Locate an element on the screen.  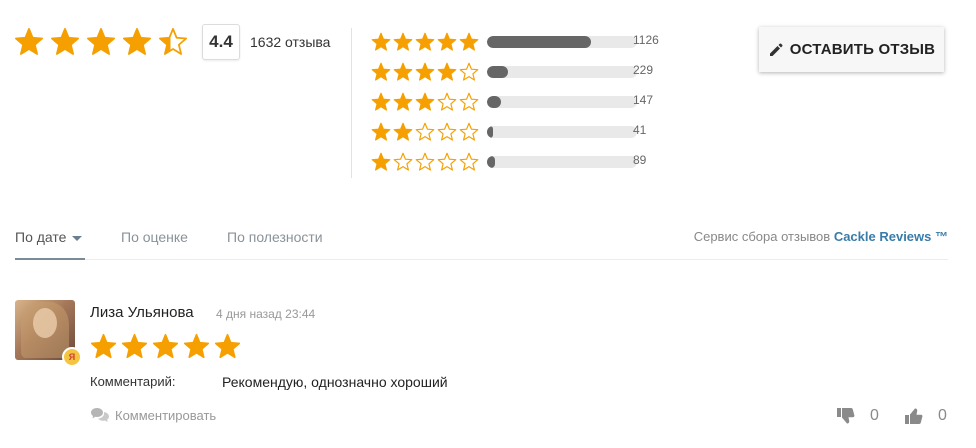
distribution-row-4: 229 is located at coordinates (522, 72).